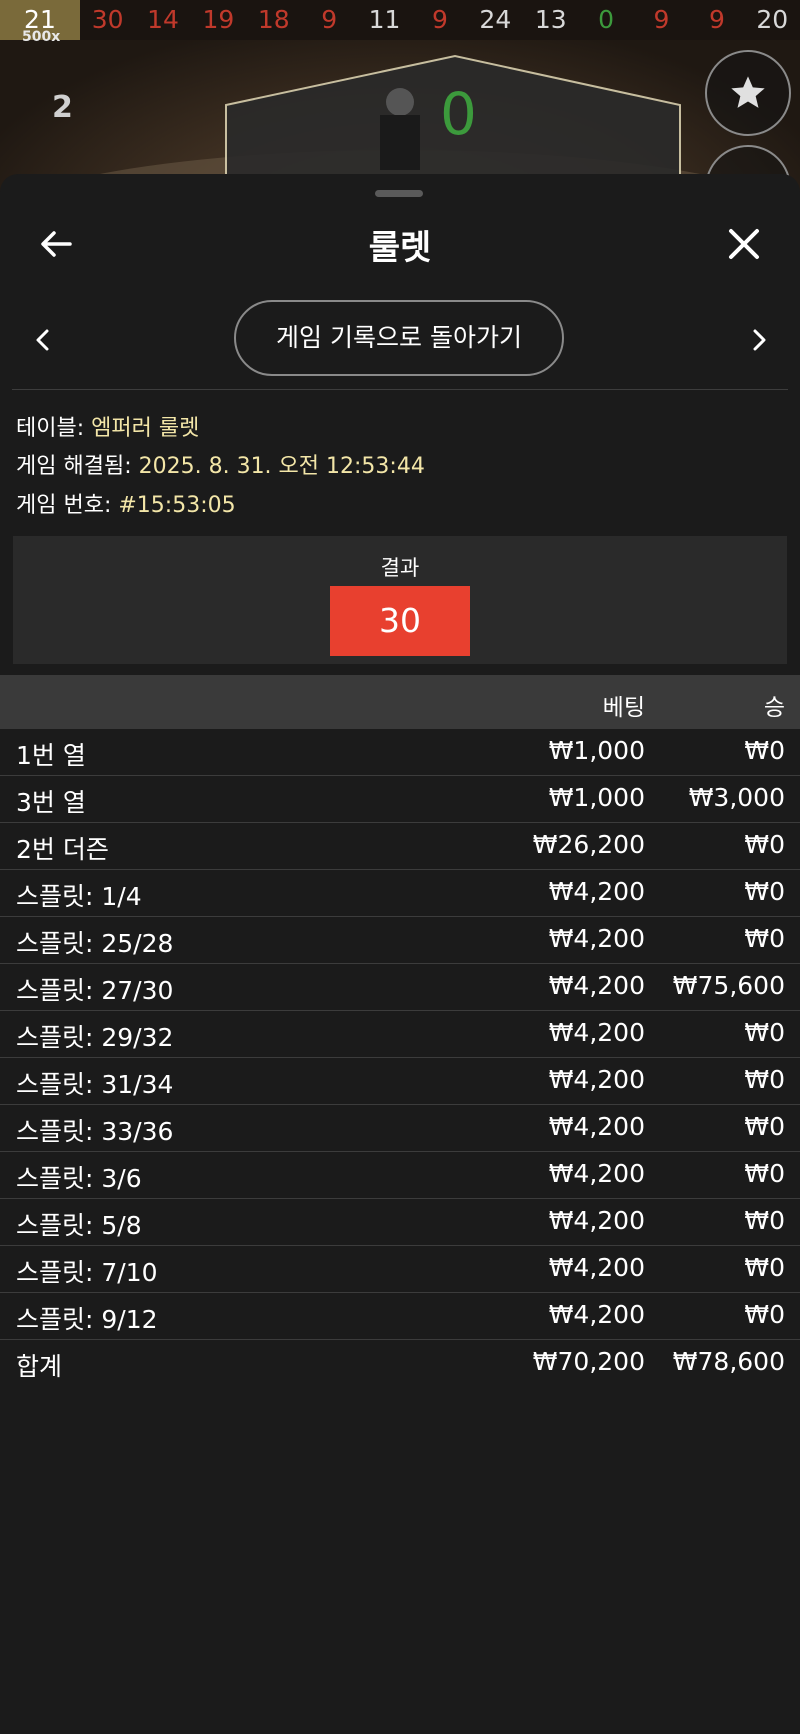  Describe the element at coordinates (400, 248) in the screenshot. I see `panel-title: 룰렛` at that location.